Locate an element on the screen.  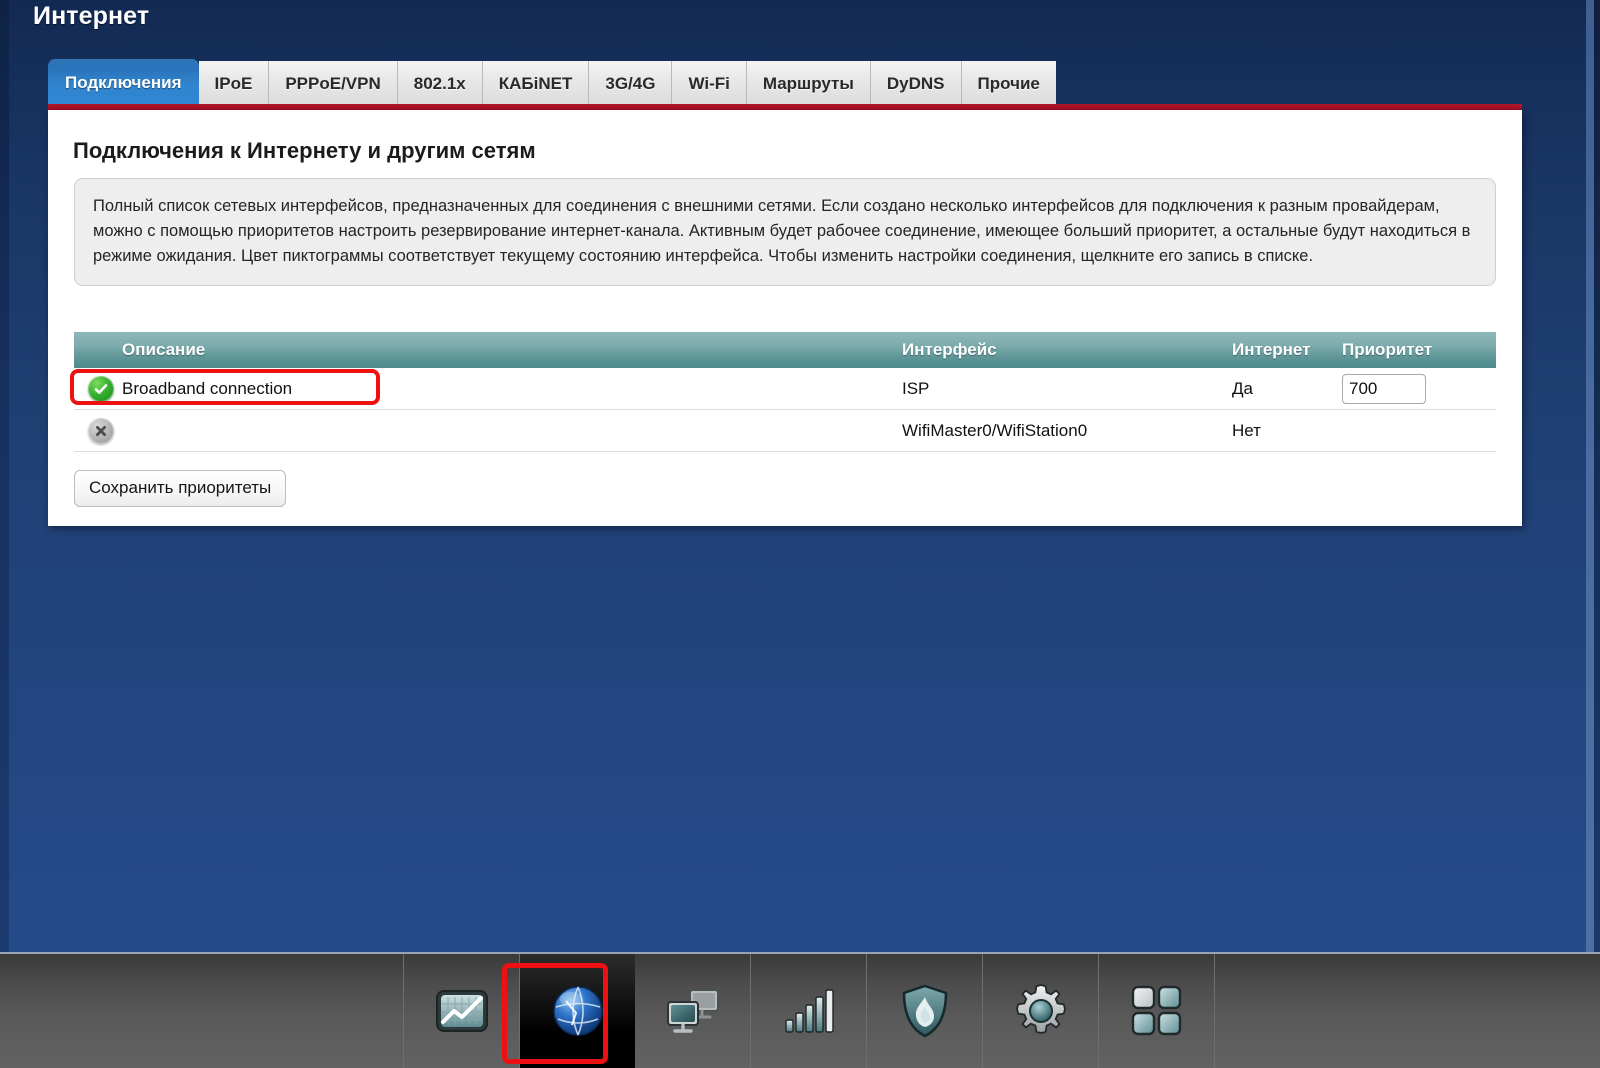
globe-internet-icon is located at coordinates (578, 1011).